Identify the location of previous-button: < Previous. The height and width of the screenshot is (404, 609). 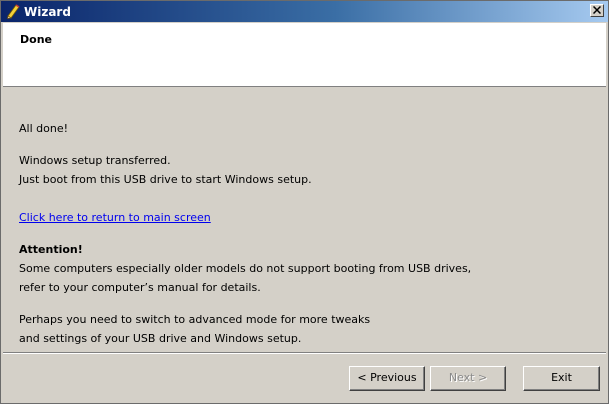
(387, 378).